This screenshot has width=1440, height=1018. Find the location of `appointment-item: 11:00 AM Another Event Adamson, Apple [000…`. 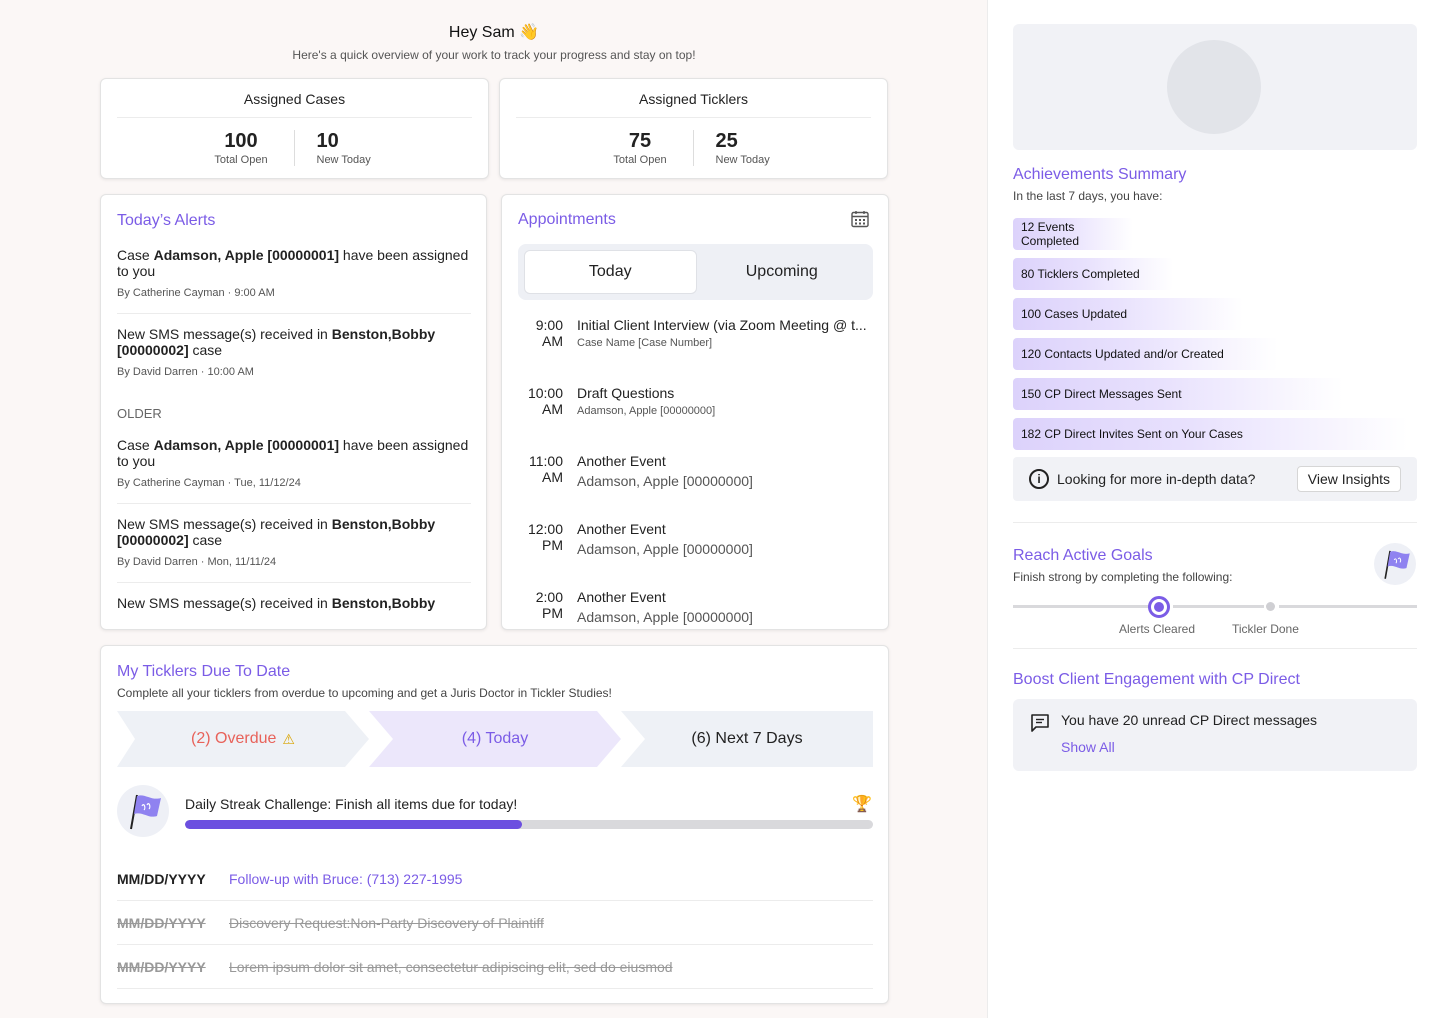

appointment-item: 11:00 AM Another Event Adamson, Apple [000… is located at coordinates (695, 487).